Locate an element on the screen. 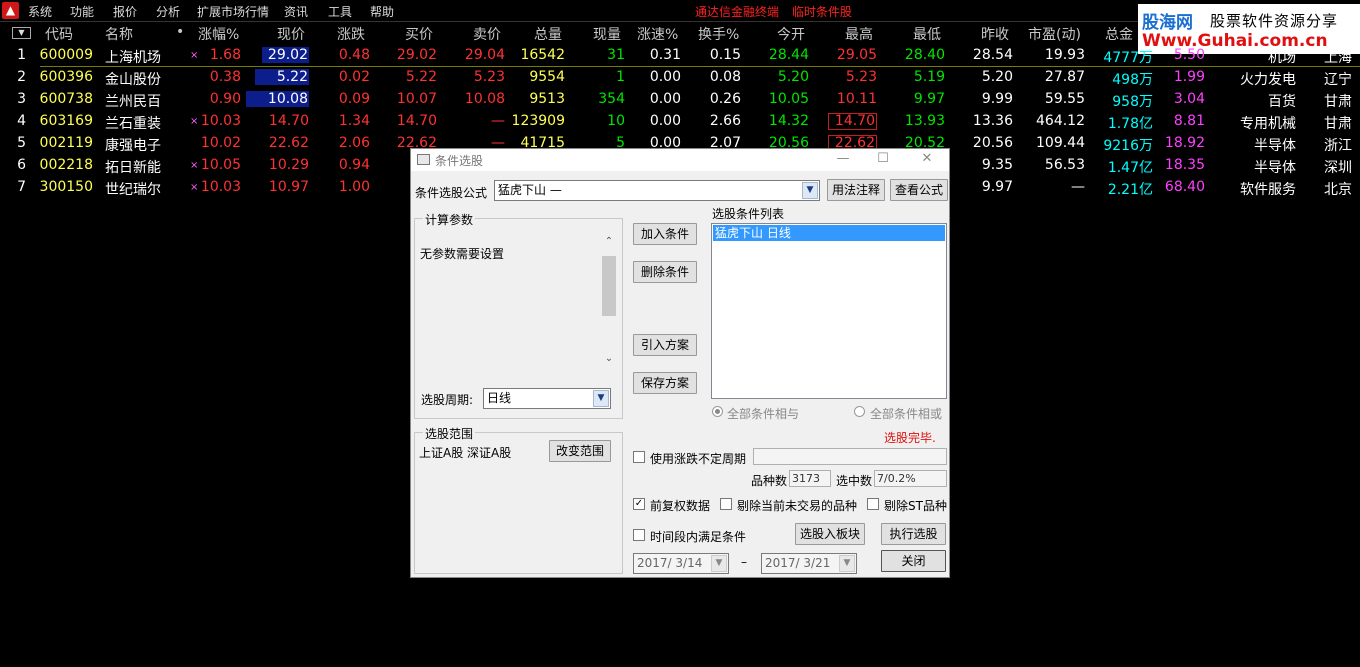 This screenshot has width=1360, height=667. app-logo-icon: ▲ is located at coordinates (10, 10).